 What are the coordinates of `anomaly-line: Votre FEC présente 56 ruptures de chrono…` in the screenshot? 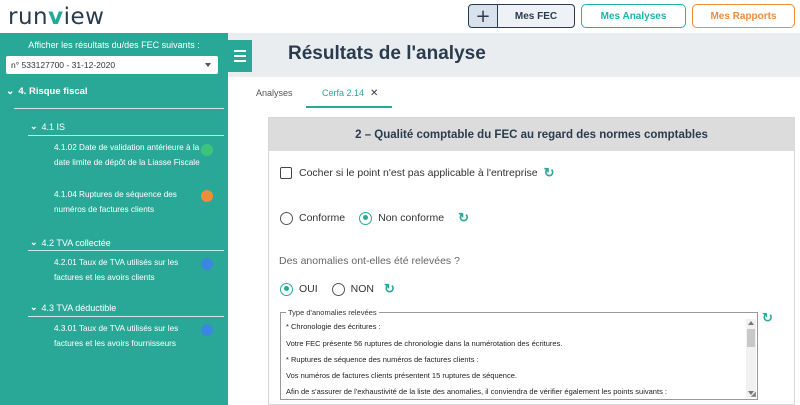 It's located at (424, 343).